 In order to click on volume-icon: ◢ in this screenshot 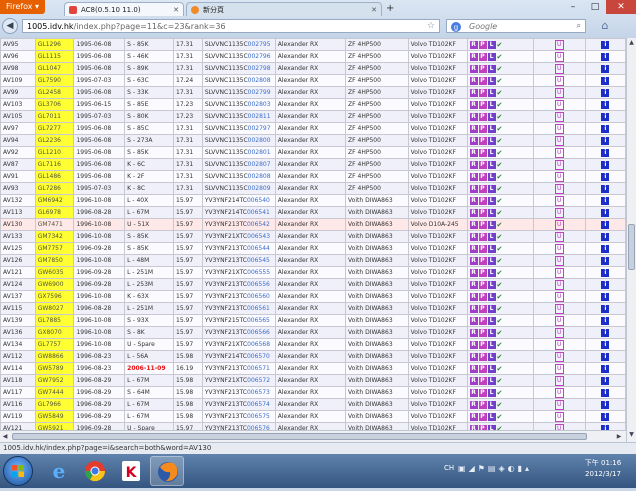, I will do `click(473, 468)`.